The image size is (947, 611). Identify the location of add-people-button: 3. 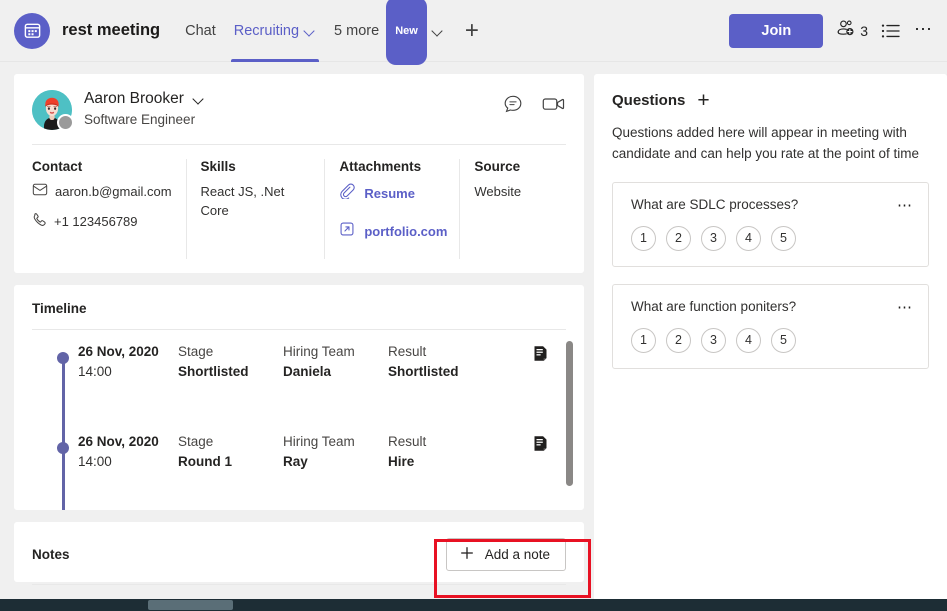
(852, 30).